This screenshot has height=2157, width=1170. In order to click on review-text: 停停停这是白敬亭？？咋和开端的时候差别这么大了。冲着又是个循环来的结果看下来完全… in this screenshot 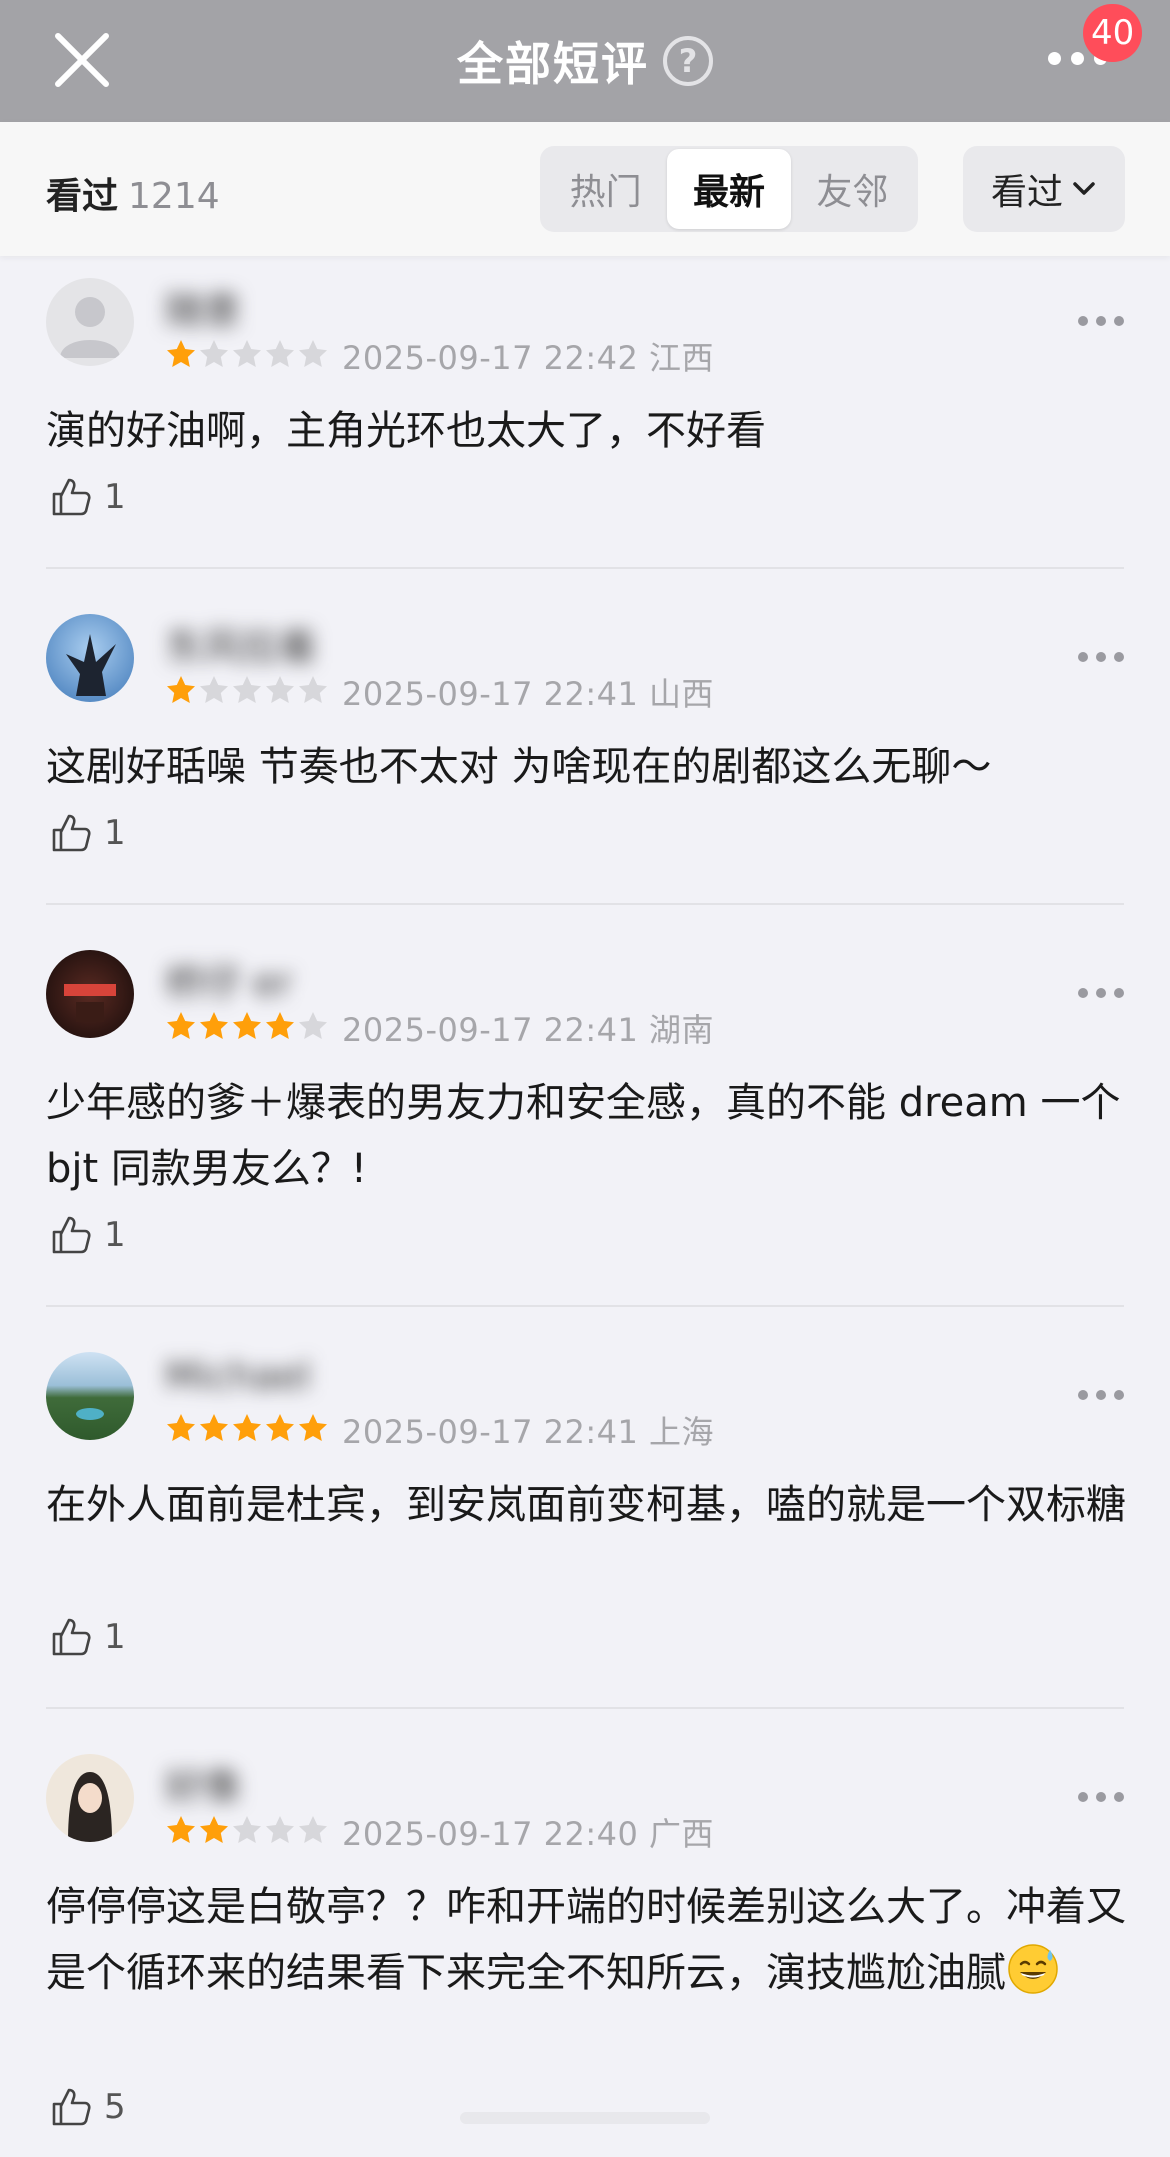, I will do `click(591, 1940)`.